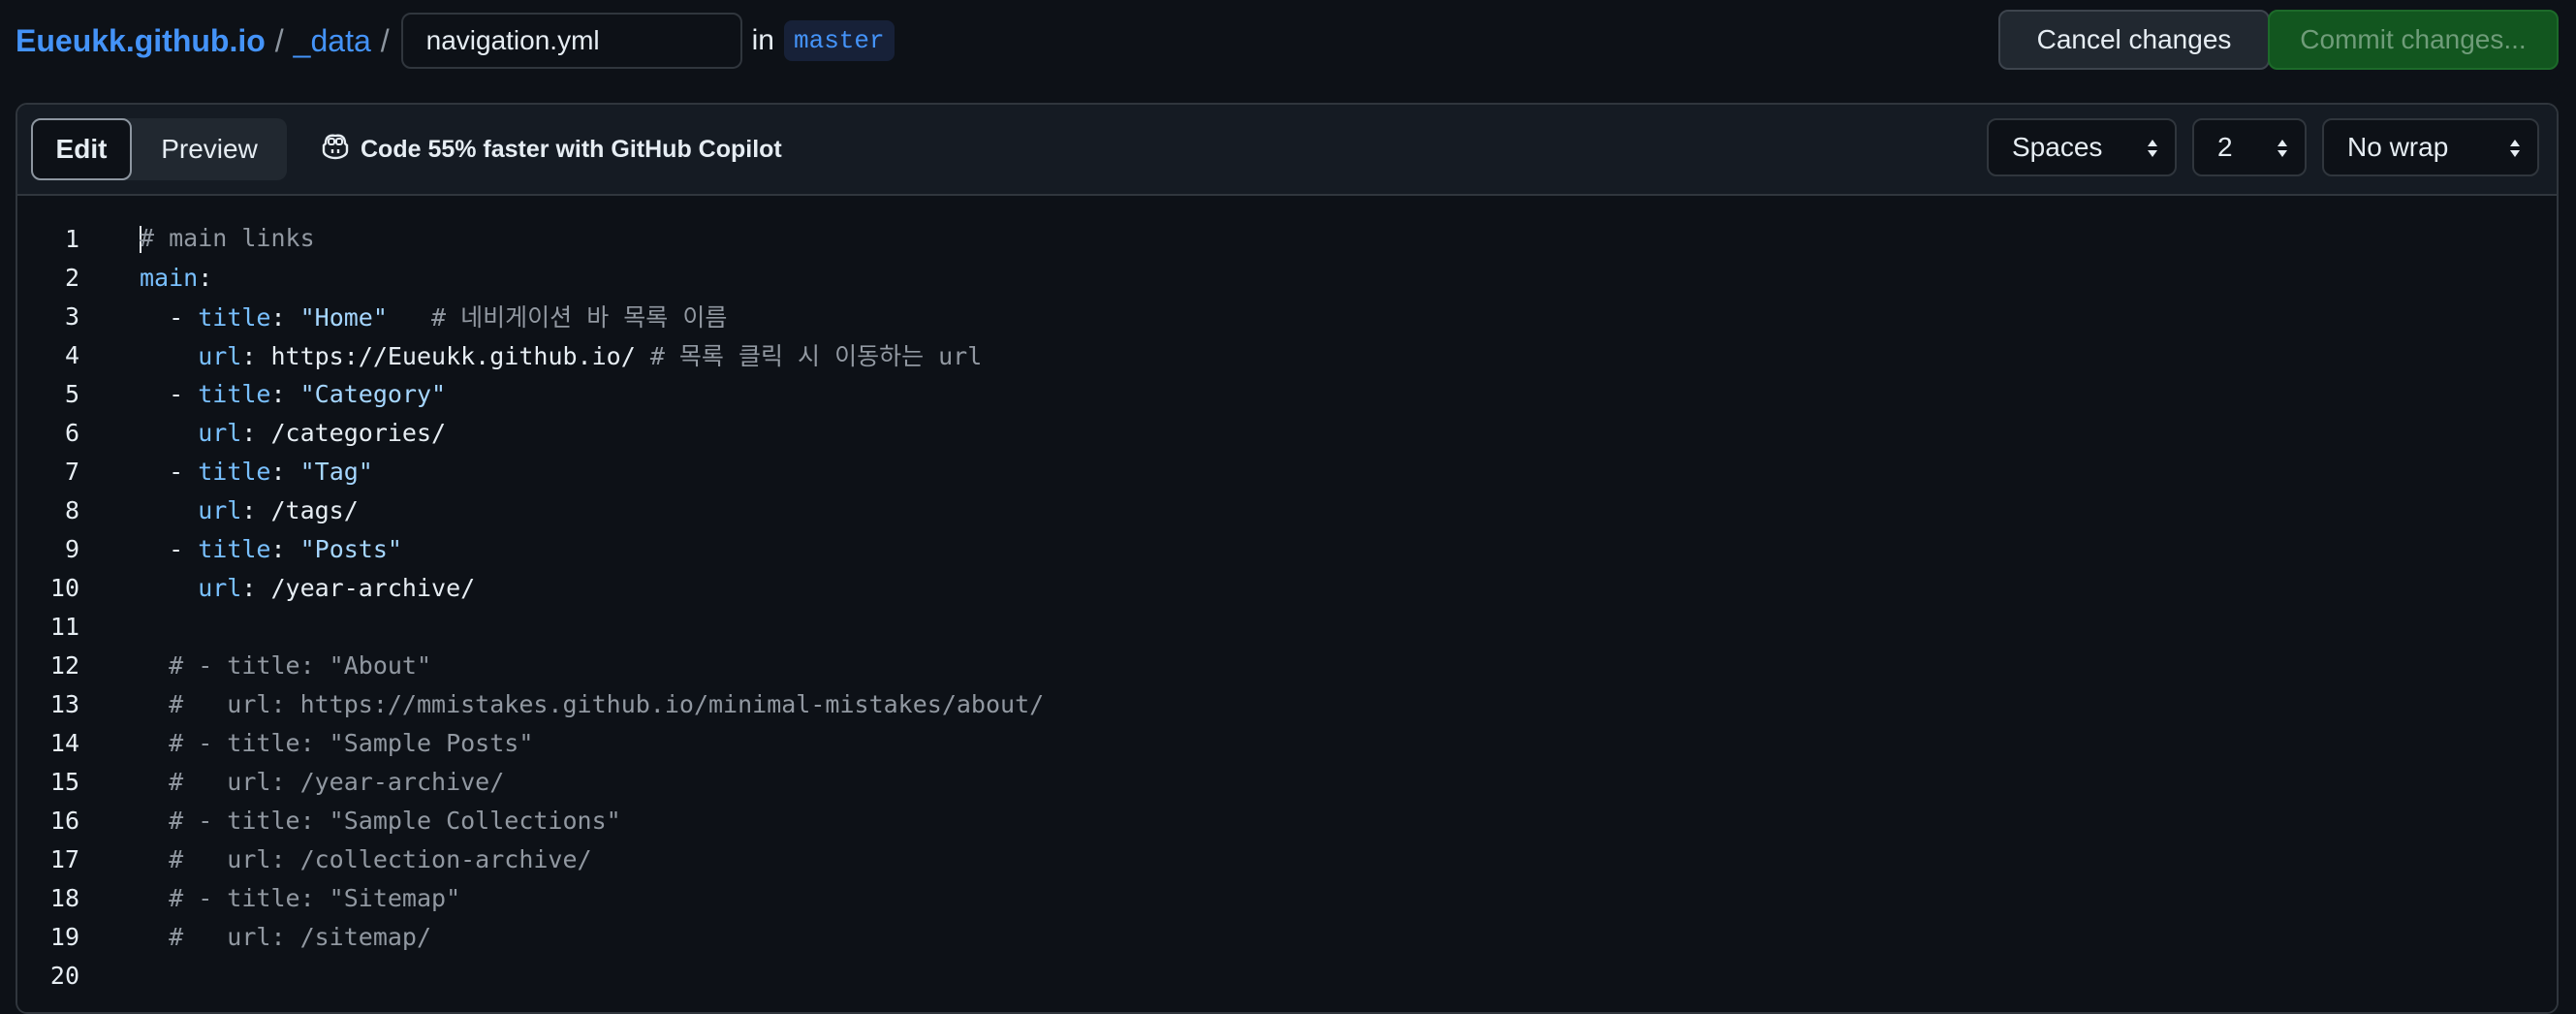 This screenshot has height=1014, width=2576. What do you see at coordinates (557, 317) in the screenshot?
I see `code-comment: # 네비게이션 바 목록 이름` at bounding box center [557, 317].